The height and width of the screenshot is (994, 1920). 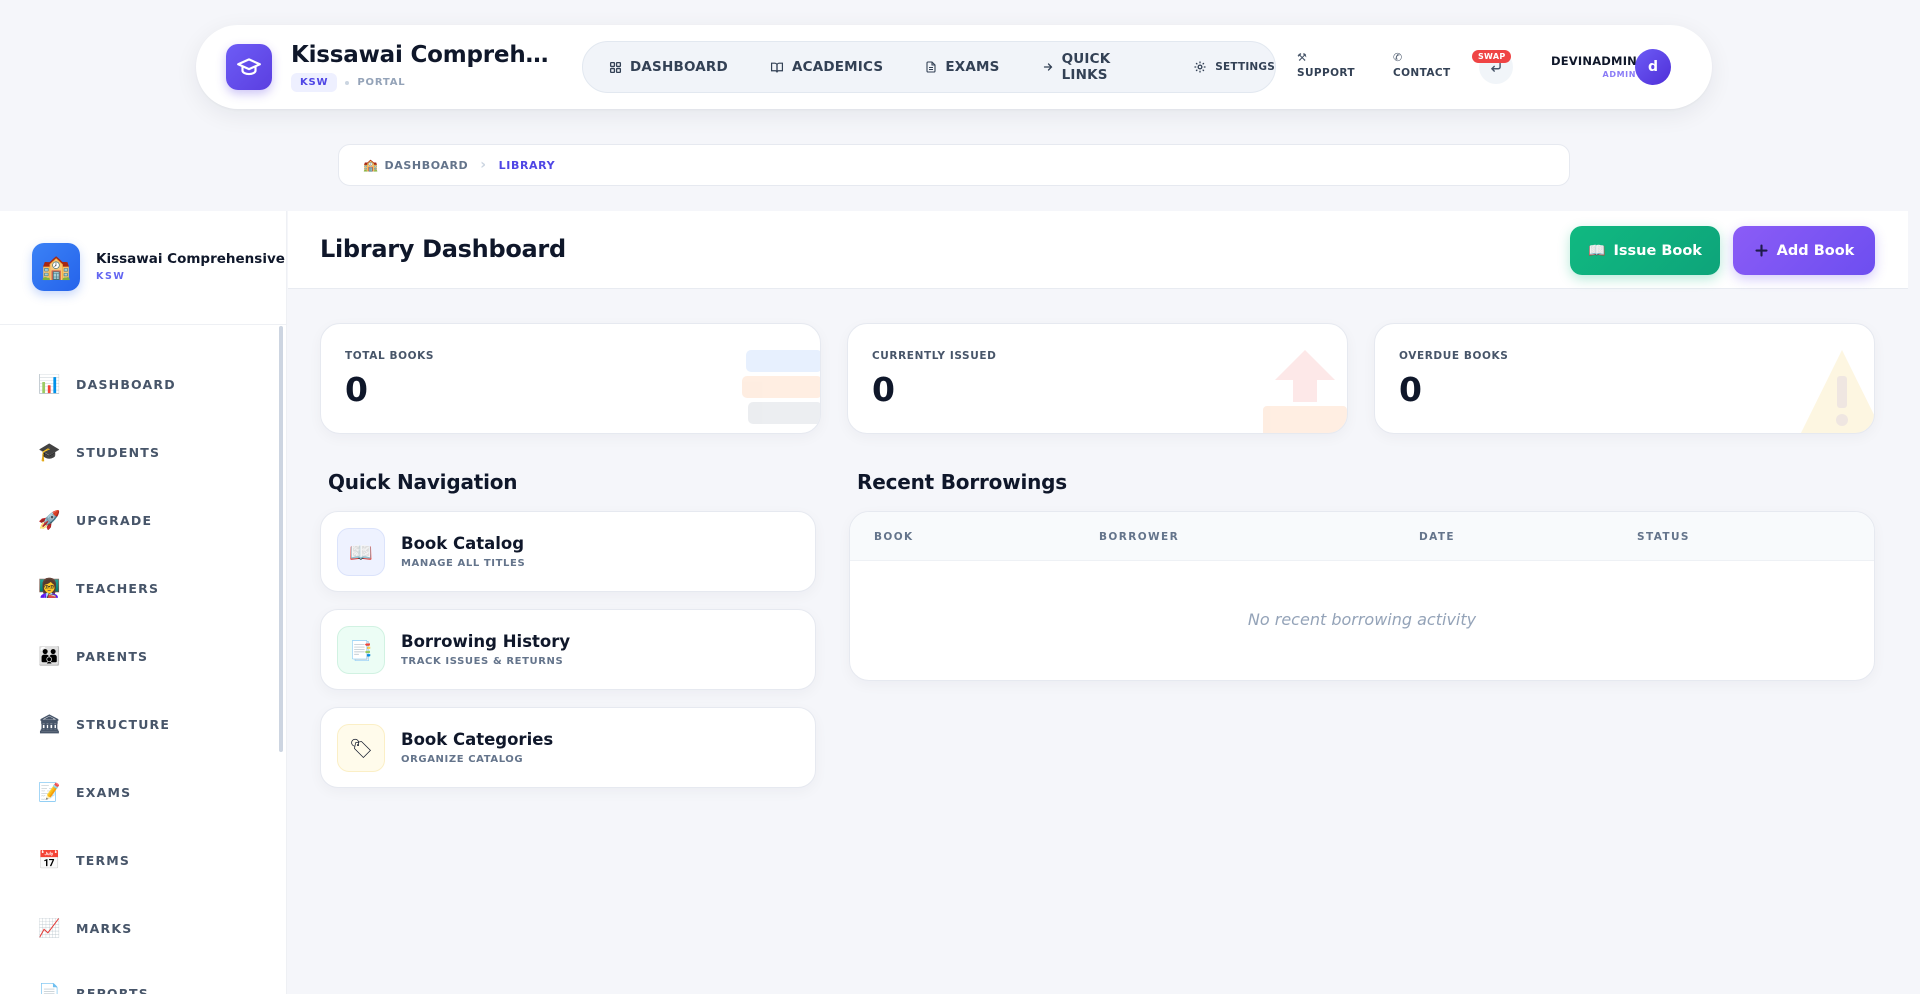 I want to click on sidebar-item-label: PARENTS, so click(x=112, y=656).